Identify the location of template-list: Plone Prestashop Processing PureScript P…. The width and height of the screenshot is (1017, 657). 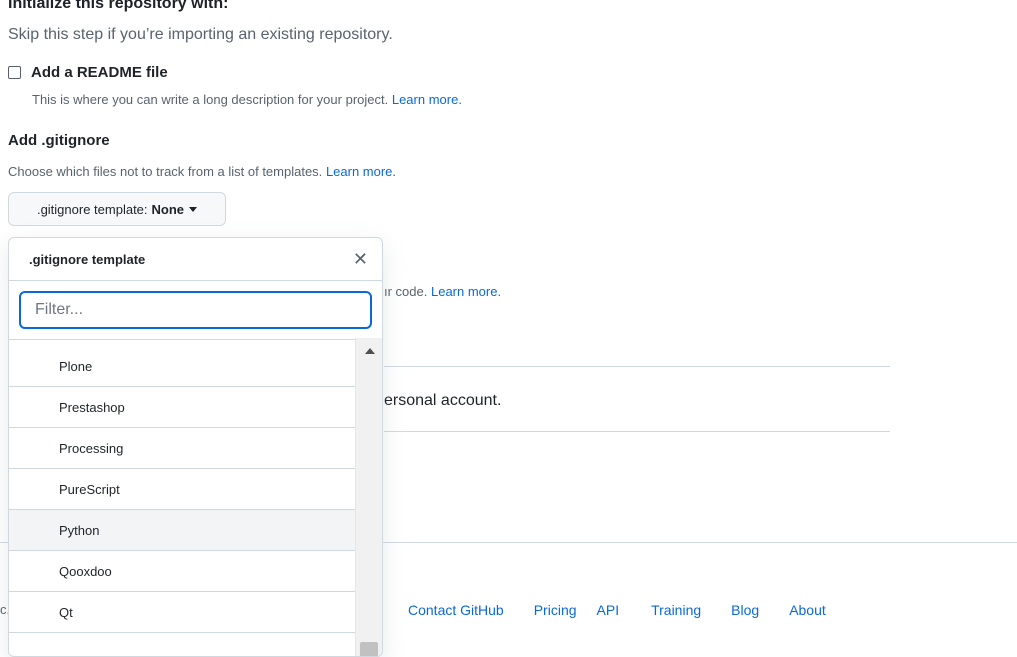
(183, 489).